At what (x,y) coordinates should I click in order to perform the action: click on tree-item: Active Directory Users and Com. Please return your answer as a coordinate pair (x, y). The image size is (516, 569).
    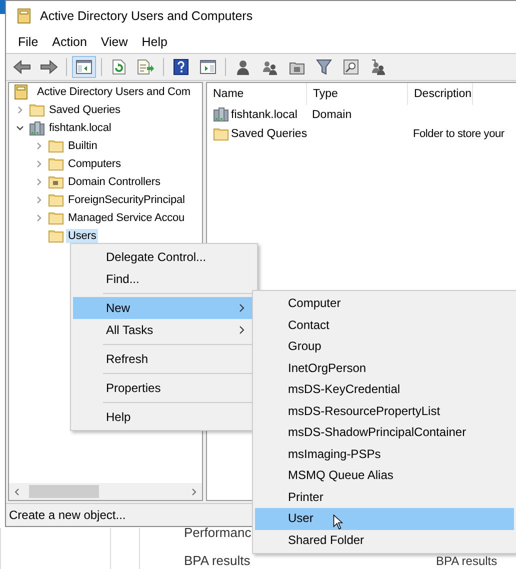
    Looking at the image, I should click on (113, 92).